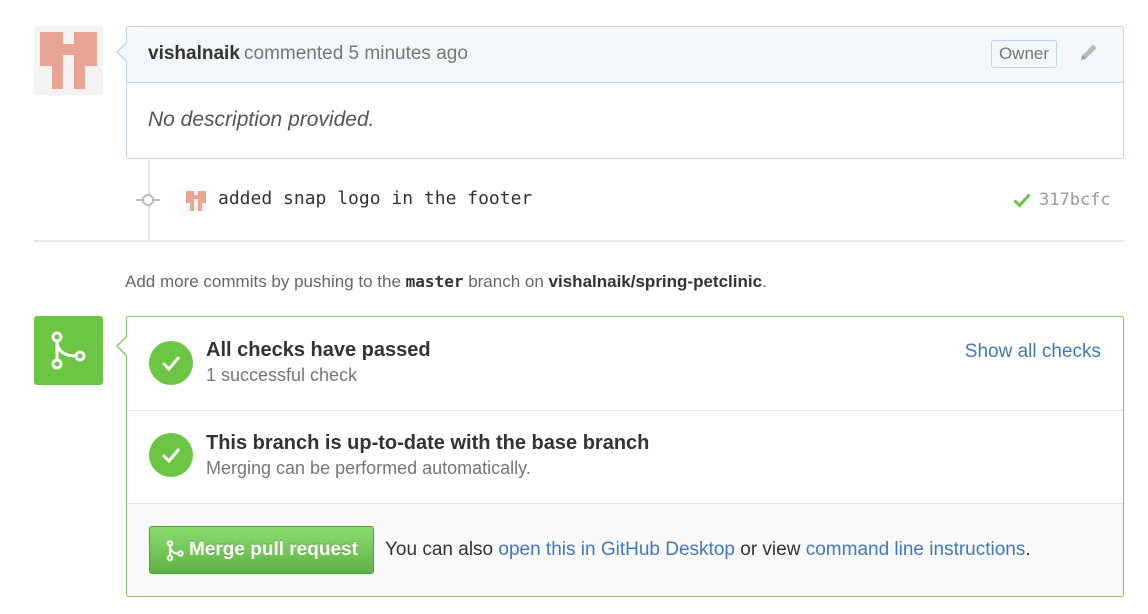  I want to click on merge-button-label: Merge pull request, so click(273, 549).